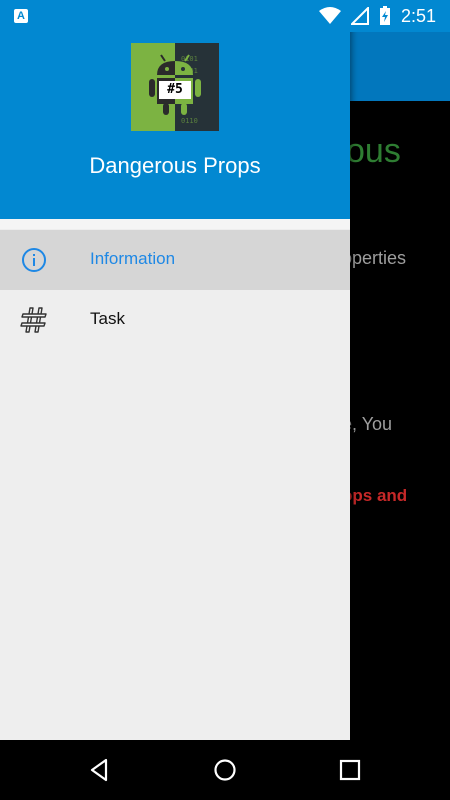 Image resolution: width=450 pixels, height=800 pixels. I want to click on logo-badge: #5, so click(175, 90).